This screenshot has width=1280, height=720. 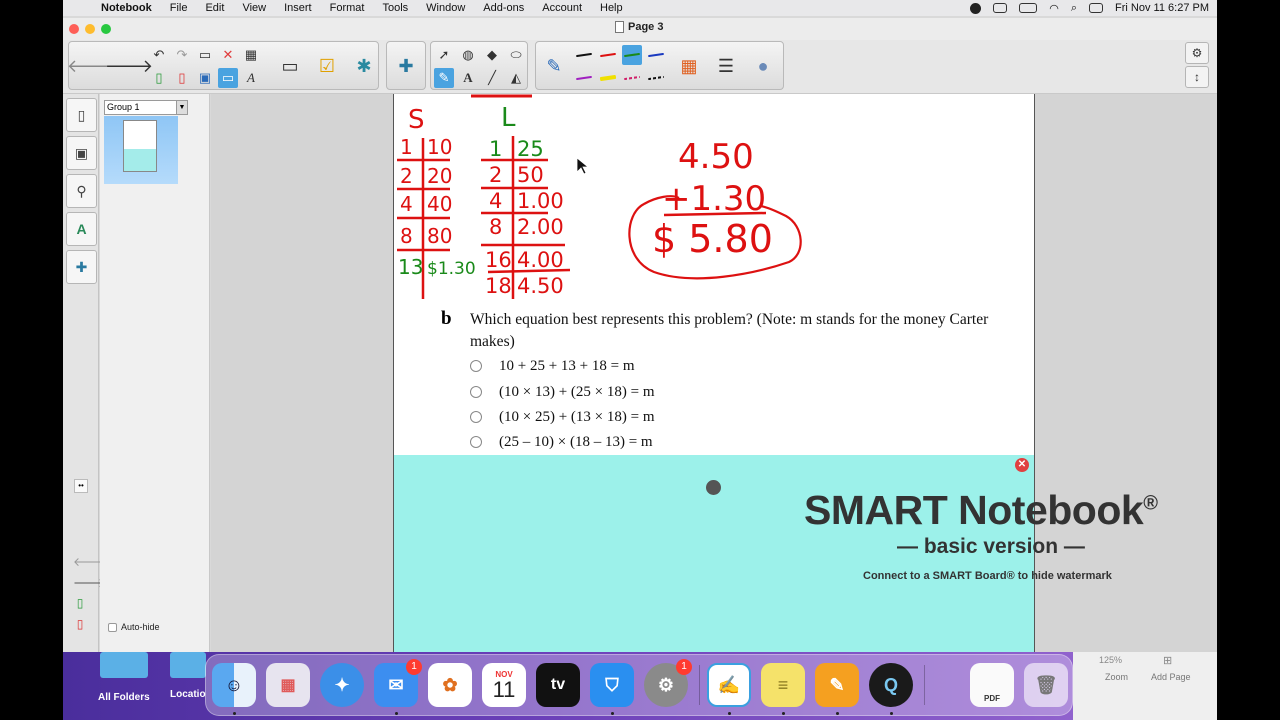 I want to click on quicktime-icon: Q, so click(x=891, y=685).